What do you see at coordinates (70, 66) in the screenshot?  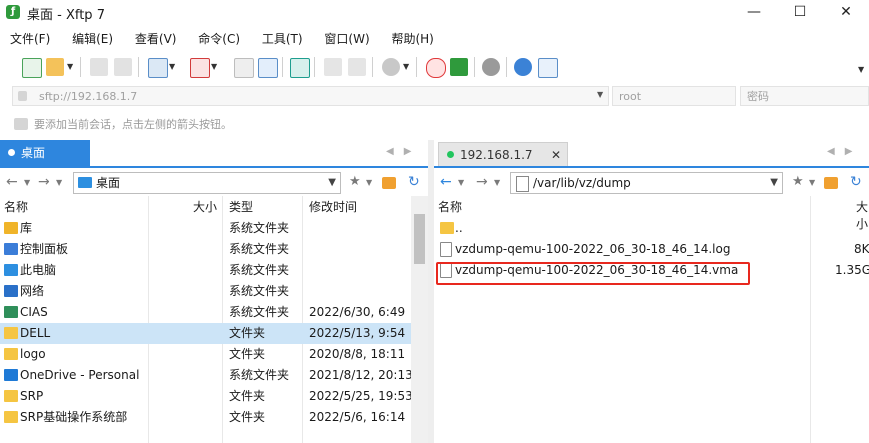 I see `open-dropdown-icon: ▼` at bounding box center [70, 66].